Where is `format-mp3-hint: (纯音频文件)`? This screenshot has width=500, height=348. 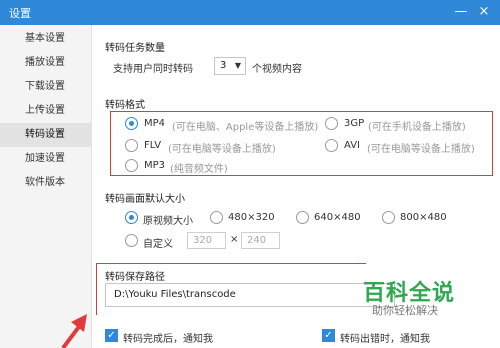 format-mp3-hint: (纯音频文件) is located at coordinates (199, 169).